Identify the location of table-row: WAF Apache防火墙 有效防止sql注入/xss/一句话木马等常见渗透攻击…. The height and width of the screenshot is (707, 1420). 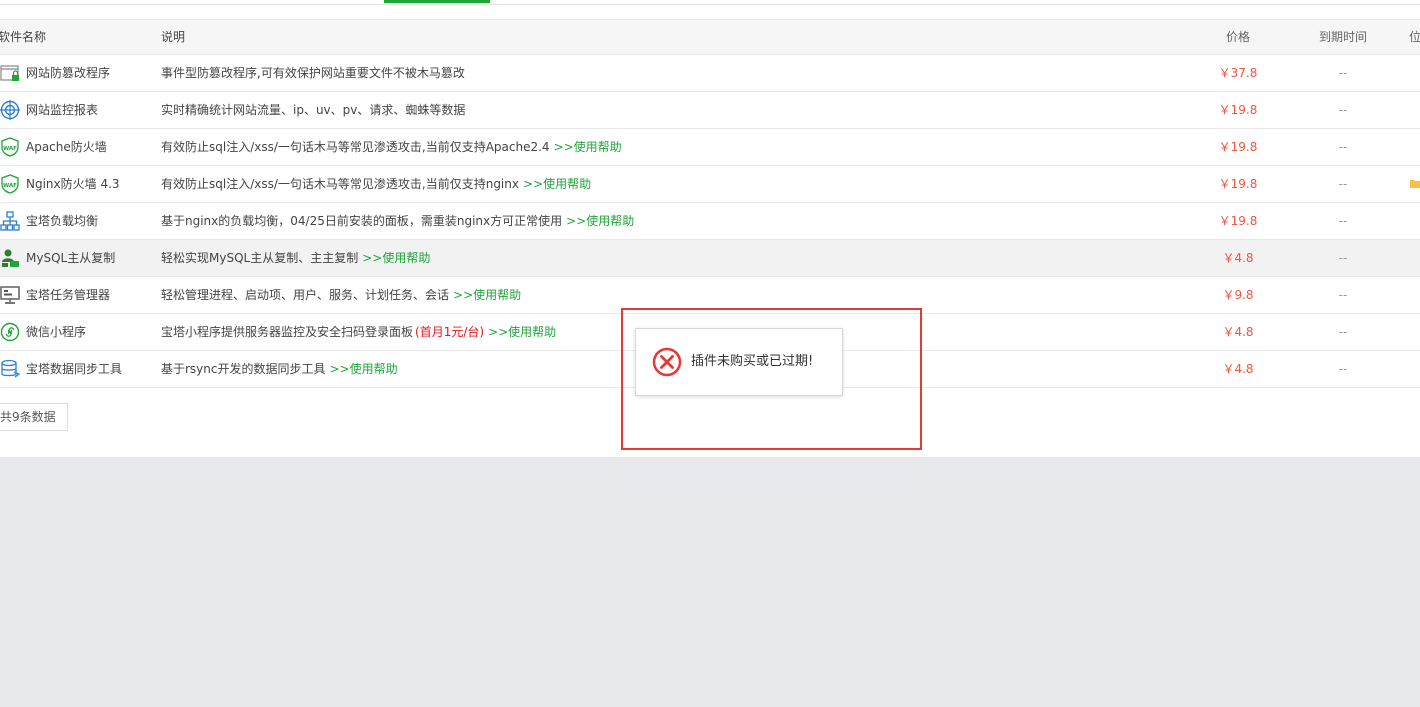
(710, 147).